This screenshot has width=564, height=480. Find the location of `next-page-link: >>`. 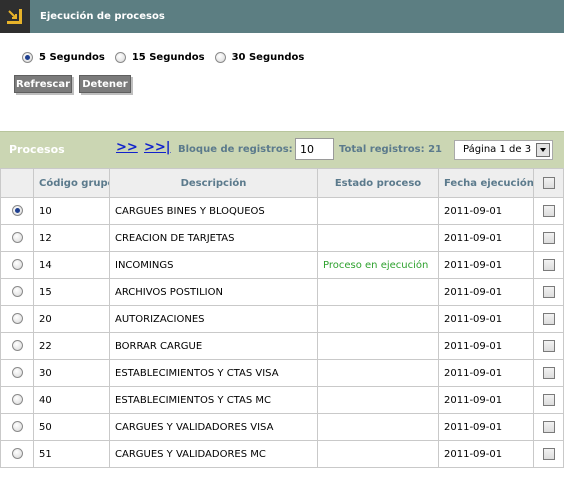

next-page-link: >> is located at coordinates (127, 147).